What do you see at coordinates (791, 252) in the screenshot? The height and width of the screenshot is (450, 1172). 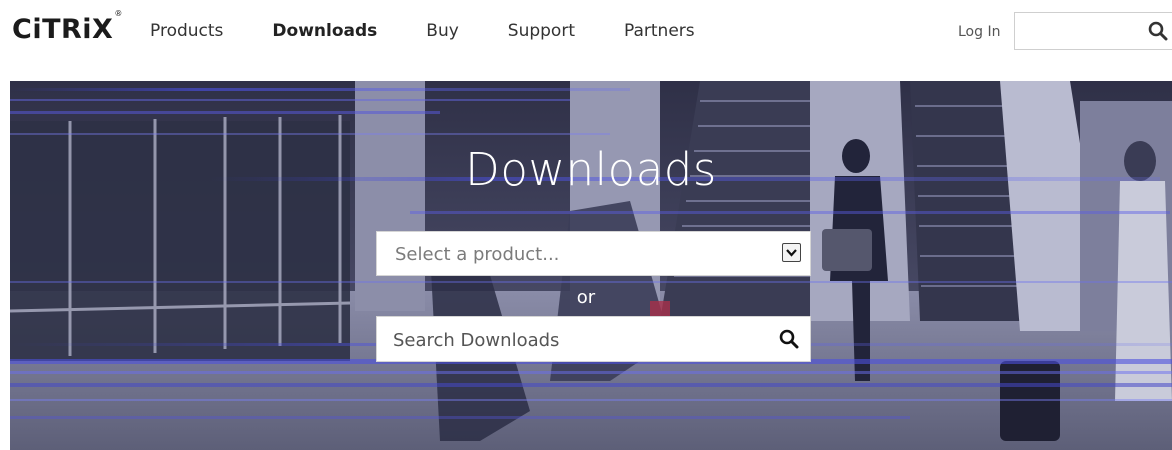 I see `chevron-down-icon` at bounding box center [791, 252].